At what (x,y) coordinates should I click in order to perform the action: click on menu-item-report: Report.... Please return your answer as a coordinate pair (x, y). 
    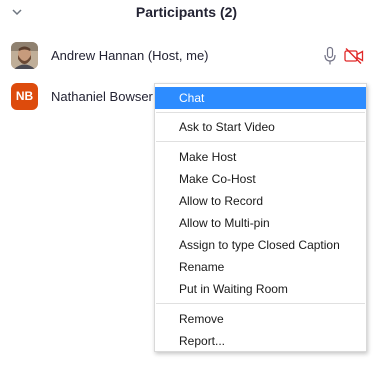
    Looking at the image, I should click on (260, 341).